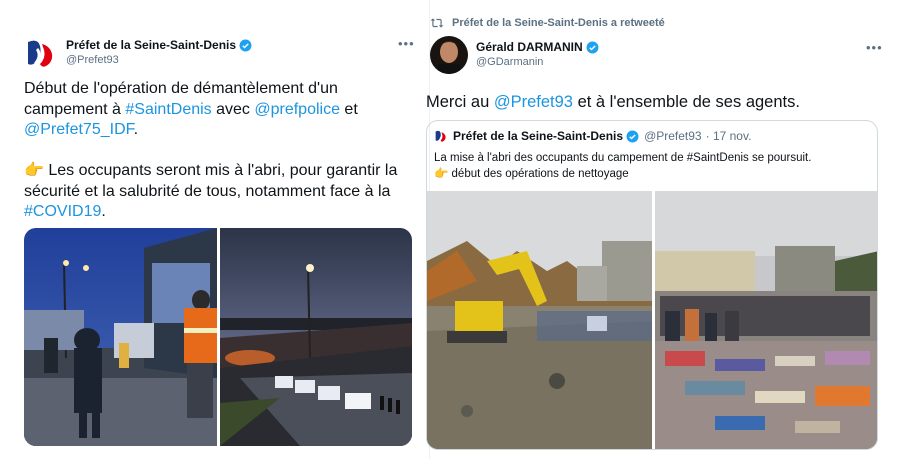 Image resolution: width=900 pixels, height=459 pixels. I want to click on text-segment: et, so click(348, 109).